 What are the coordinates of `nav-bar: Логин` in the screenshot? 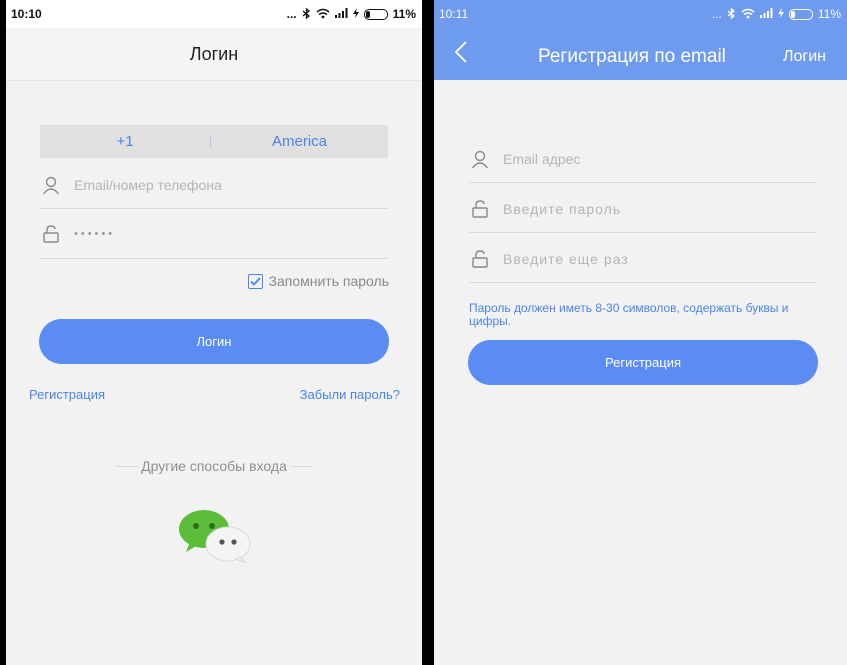 It's located at (214, 54).